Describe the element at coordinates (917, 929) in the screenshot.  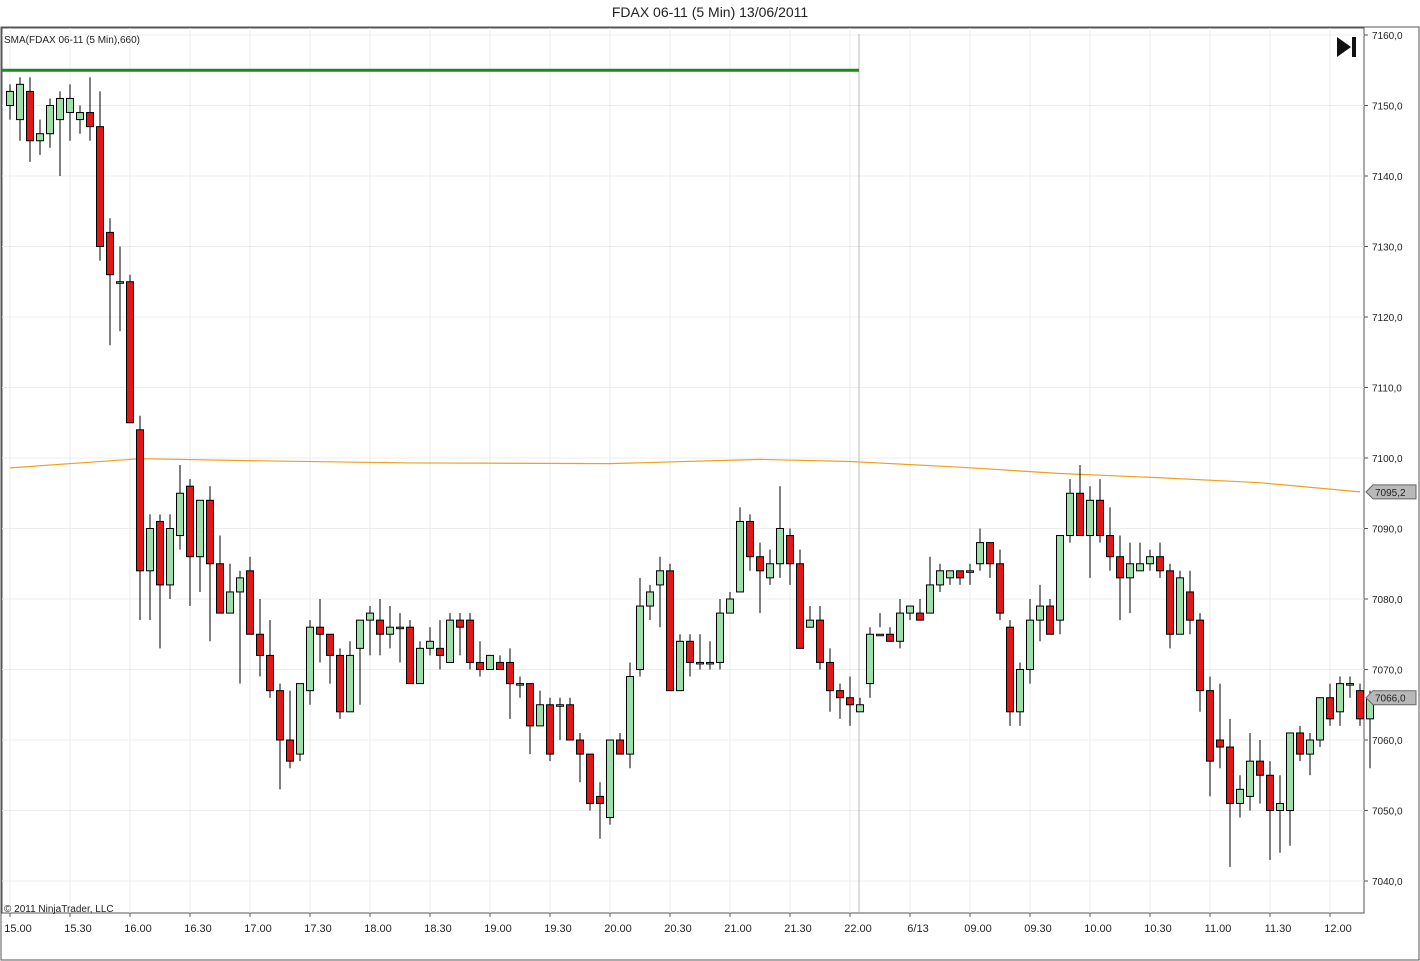
I see `x-tick-label: 6/13` at that location.